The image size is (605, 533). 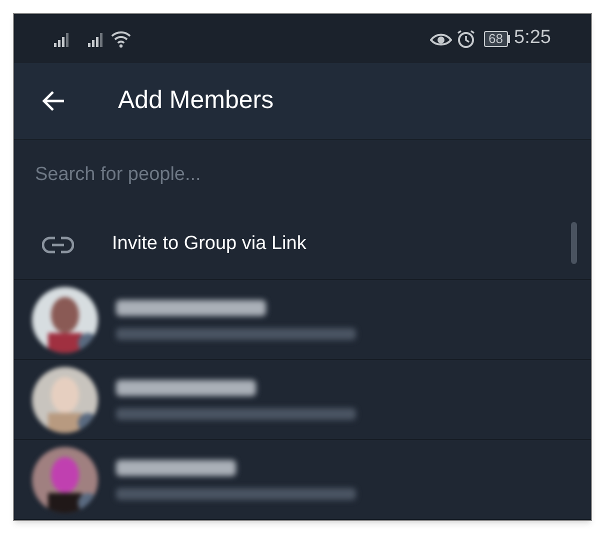 I want to click on alarm-icon, so click(x=466, y=38).